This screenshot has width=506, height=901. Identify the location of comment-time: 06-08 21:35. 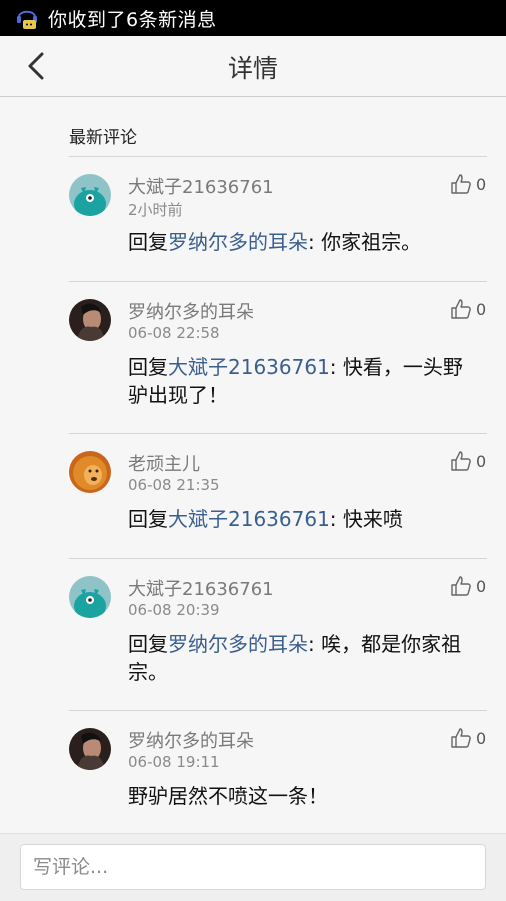
(174, 485).